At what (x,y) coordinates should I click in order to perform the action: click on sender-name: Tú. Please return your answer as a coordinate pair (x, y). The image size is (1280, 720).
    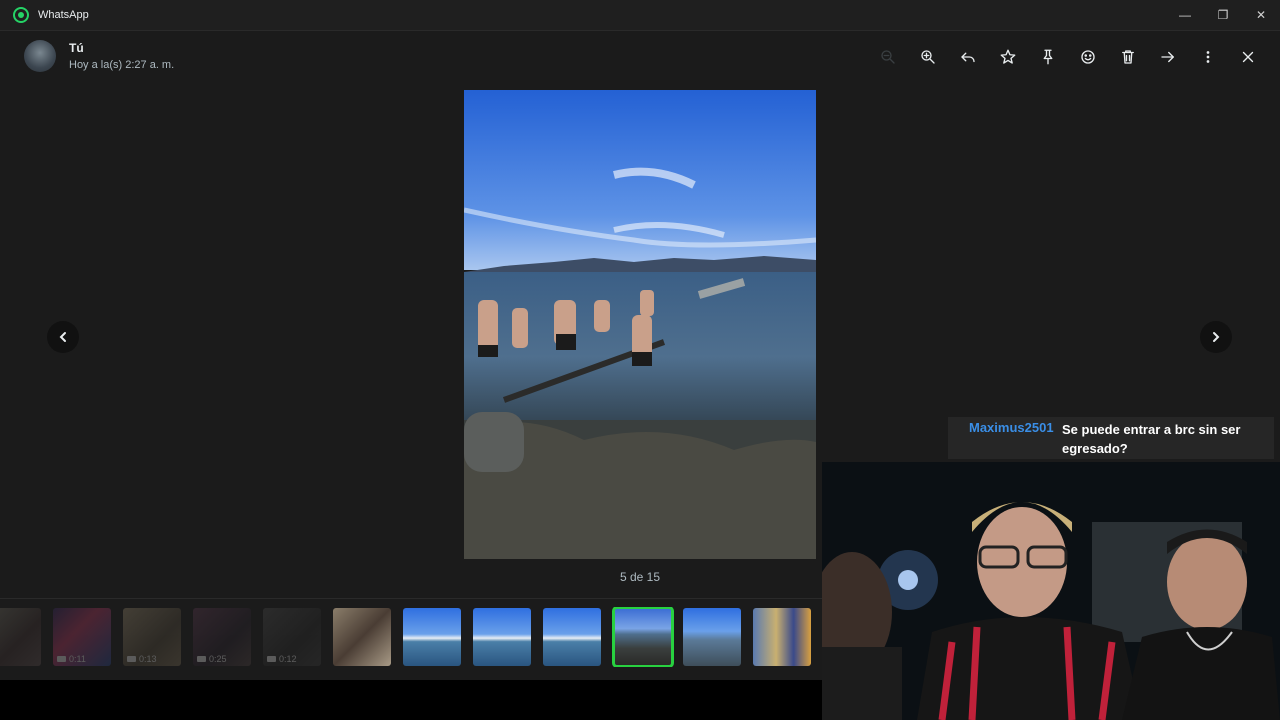
    Looking at the image, I should click on (76, 48).